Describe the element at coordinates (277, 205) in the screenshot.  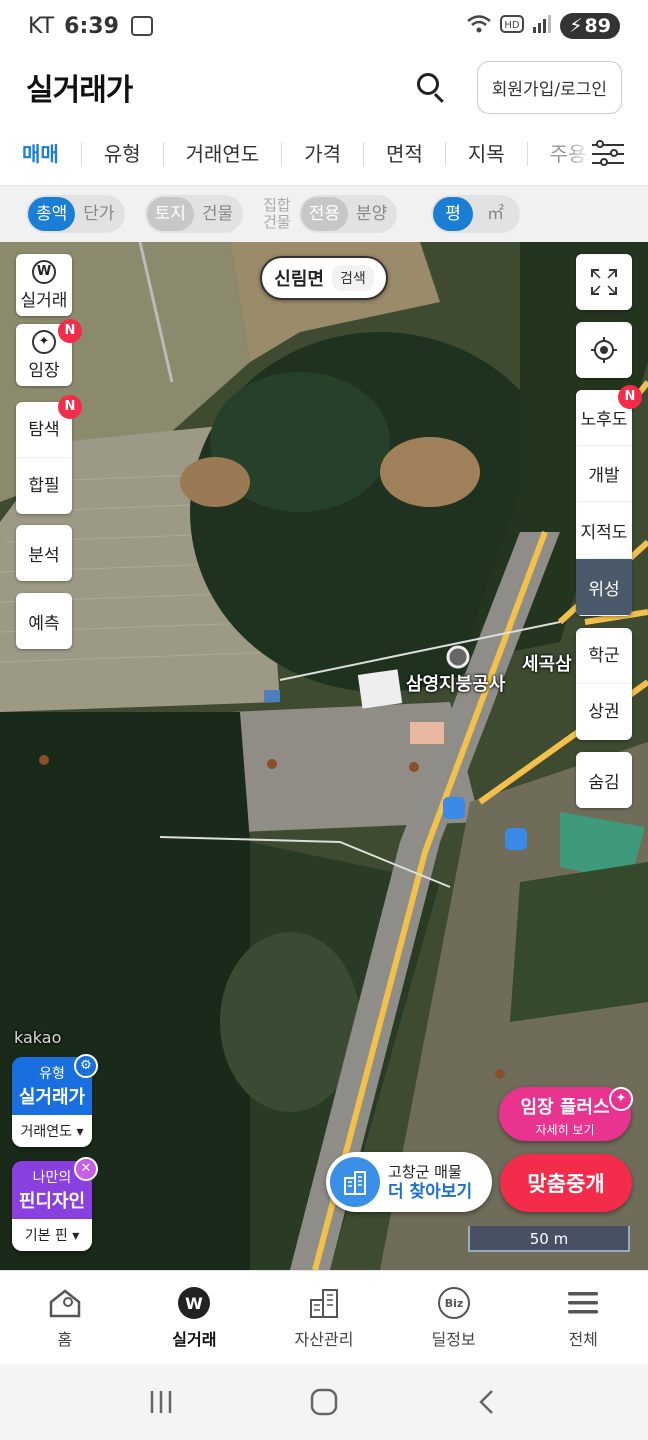
I see `group-label-line1: 집합` at that location.